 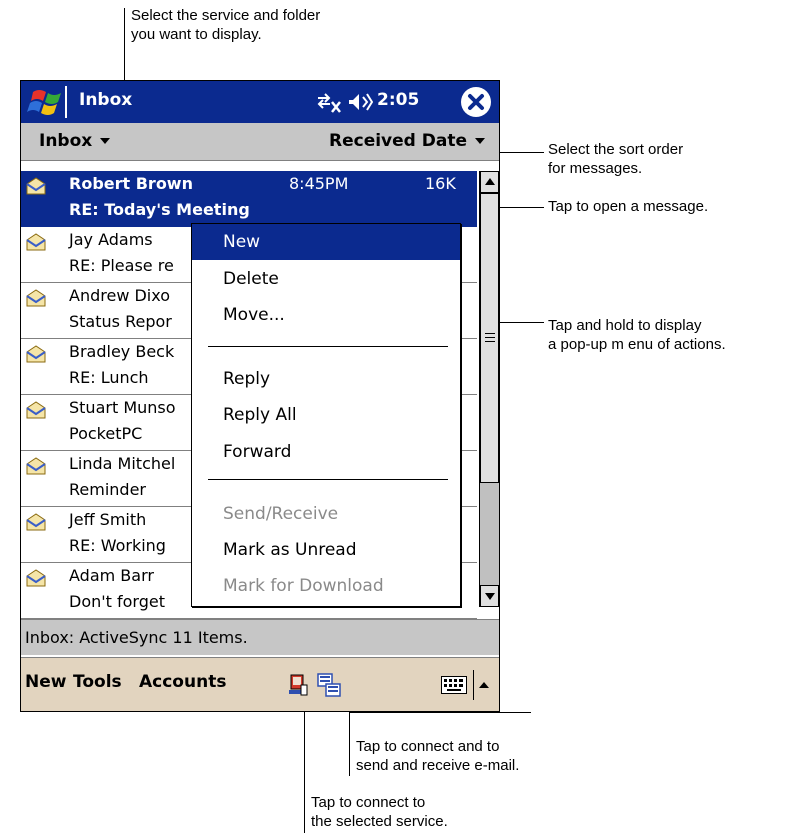 What do you see at coordinates (122, 463) in the screenshot?
I see `message-sender: Linda Mitchel` at bounding box center [122, 463].